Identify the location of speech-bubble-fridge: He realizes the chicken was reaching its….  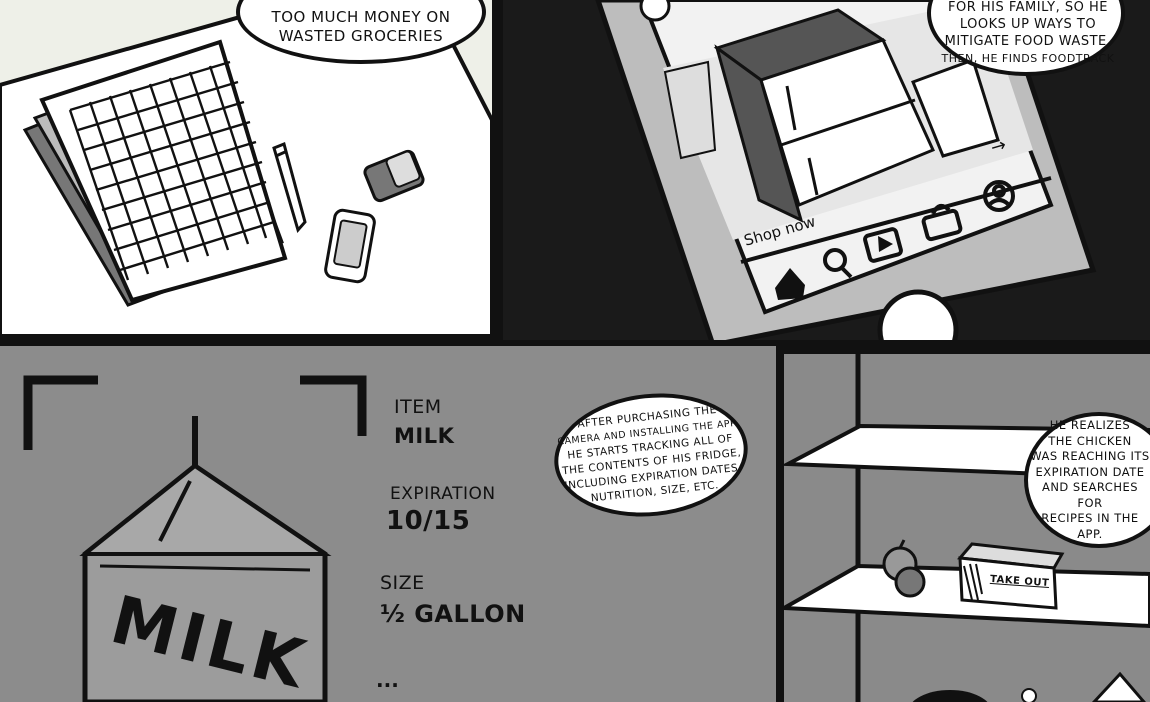
(1087, 480).